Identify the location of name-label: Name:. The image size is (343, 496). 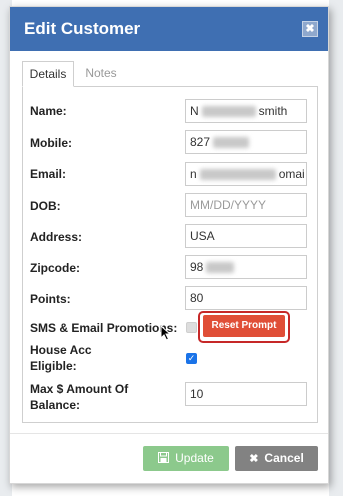
(48, 111).